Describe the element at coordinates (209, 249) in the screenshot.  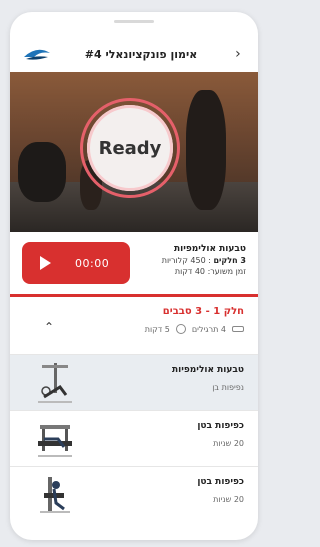
I see `current-exercise-title: טבעות אולימפיות` at that location.